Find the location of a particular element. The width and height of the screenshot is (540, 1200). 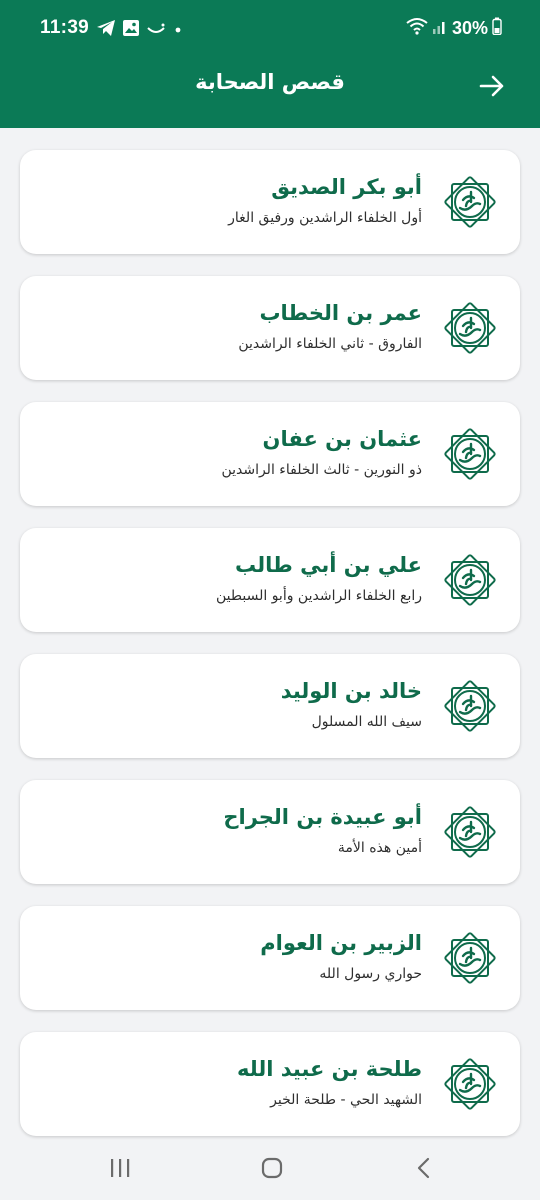

title-bar: قصص الصحابة is located at coordinates (270, 87).